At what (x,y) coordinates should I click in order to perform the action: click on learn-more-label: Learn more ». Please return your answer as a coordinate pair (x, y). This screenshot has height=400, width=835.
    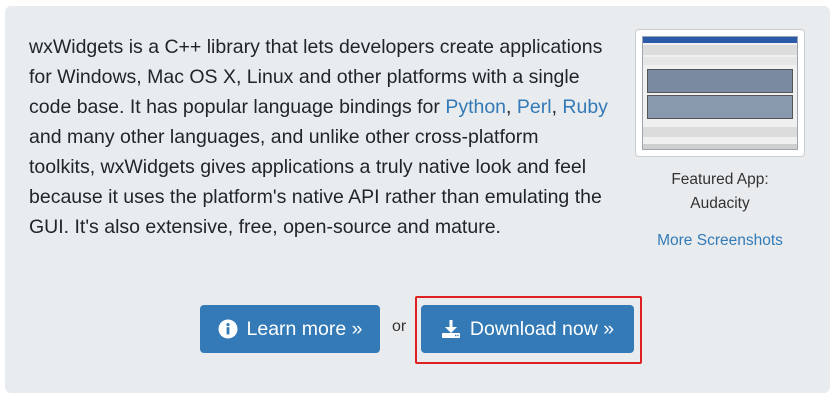
    Looking at the image, I should click on (304, 328).